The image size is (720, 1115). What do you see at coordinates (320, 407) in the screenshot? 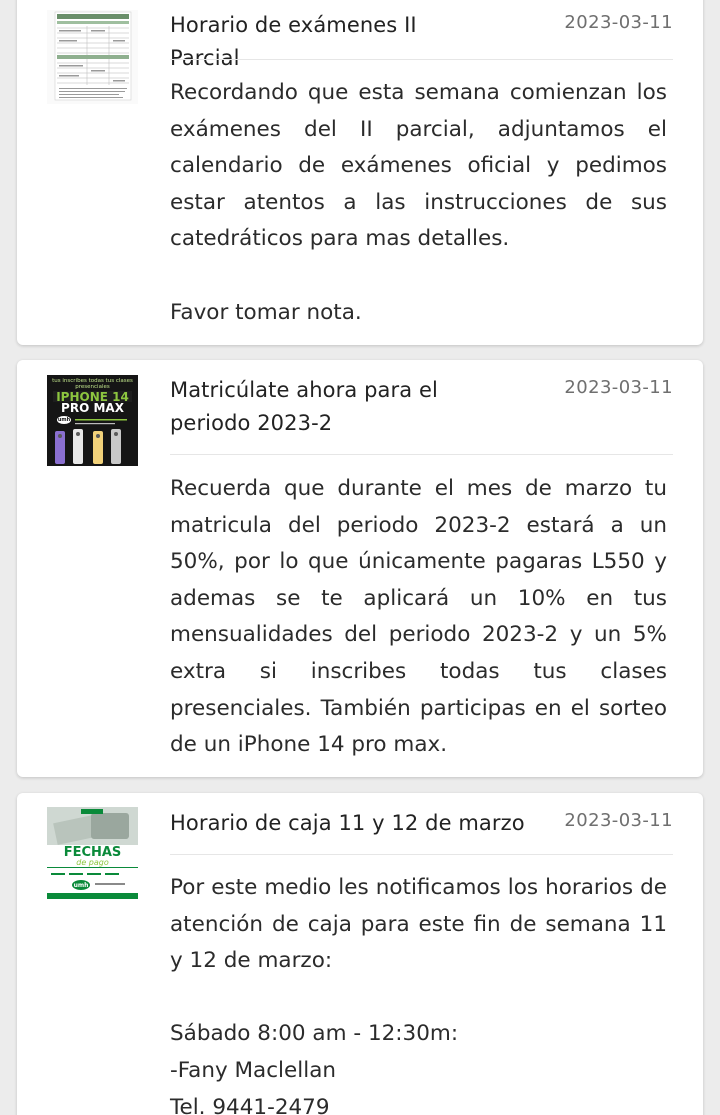
I see `announcement-title: Matricúlate ahora para el periodo 2023-2` at bounding box center [320, 407].